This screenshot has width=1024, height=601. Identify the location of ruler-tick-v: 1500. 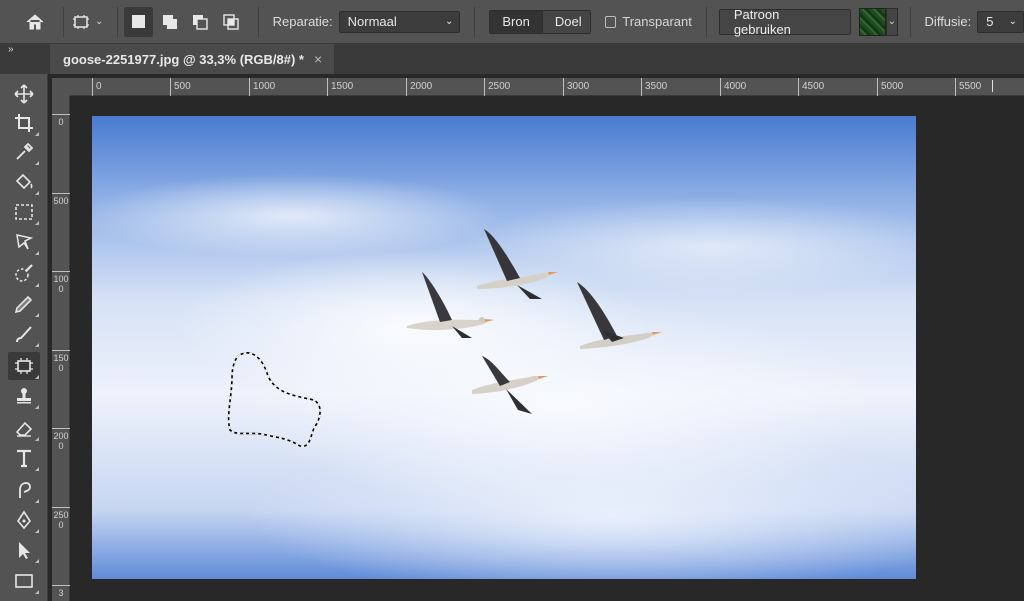
(61, 361).